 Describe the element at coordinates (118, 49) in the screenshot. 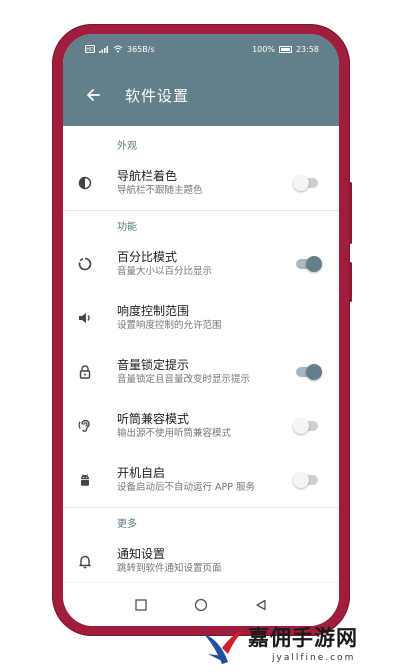

I see `wifi-icon` at that location.